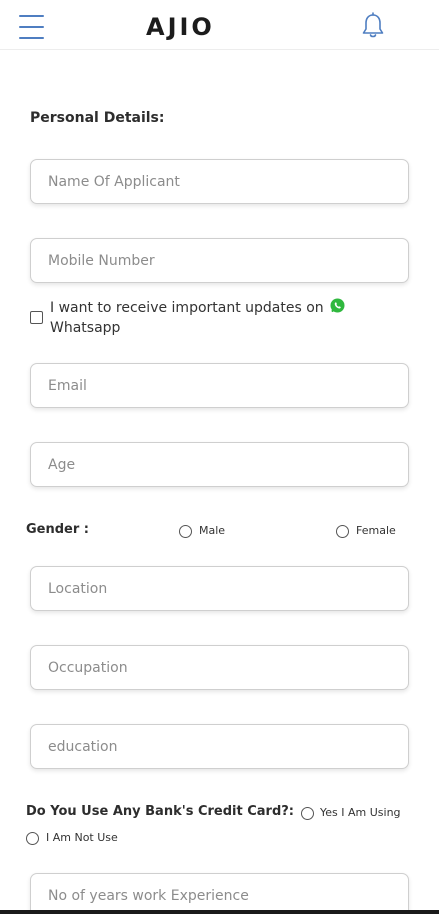 The width and height of the screenshot is (439, 914). Describe the element at coordinates (185, 531) in the screenshot. I see `gender-male-radio` at that location.